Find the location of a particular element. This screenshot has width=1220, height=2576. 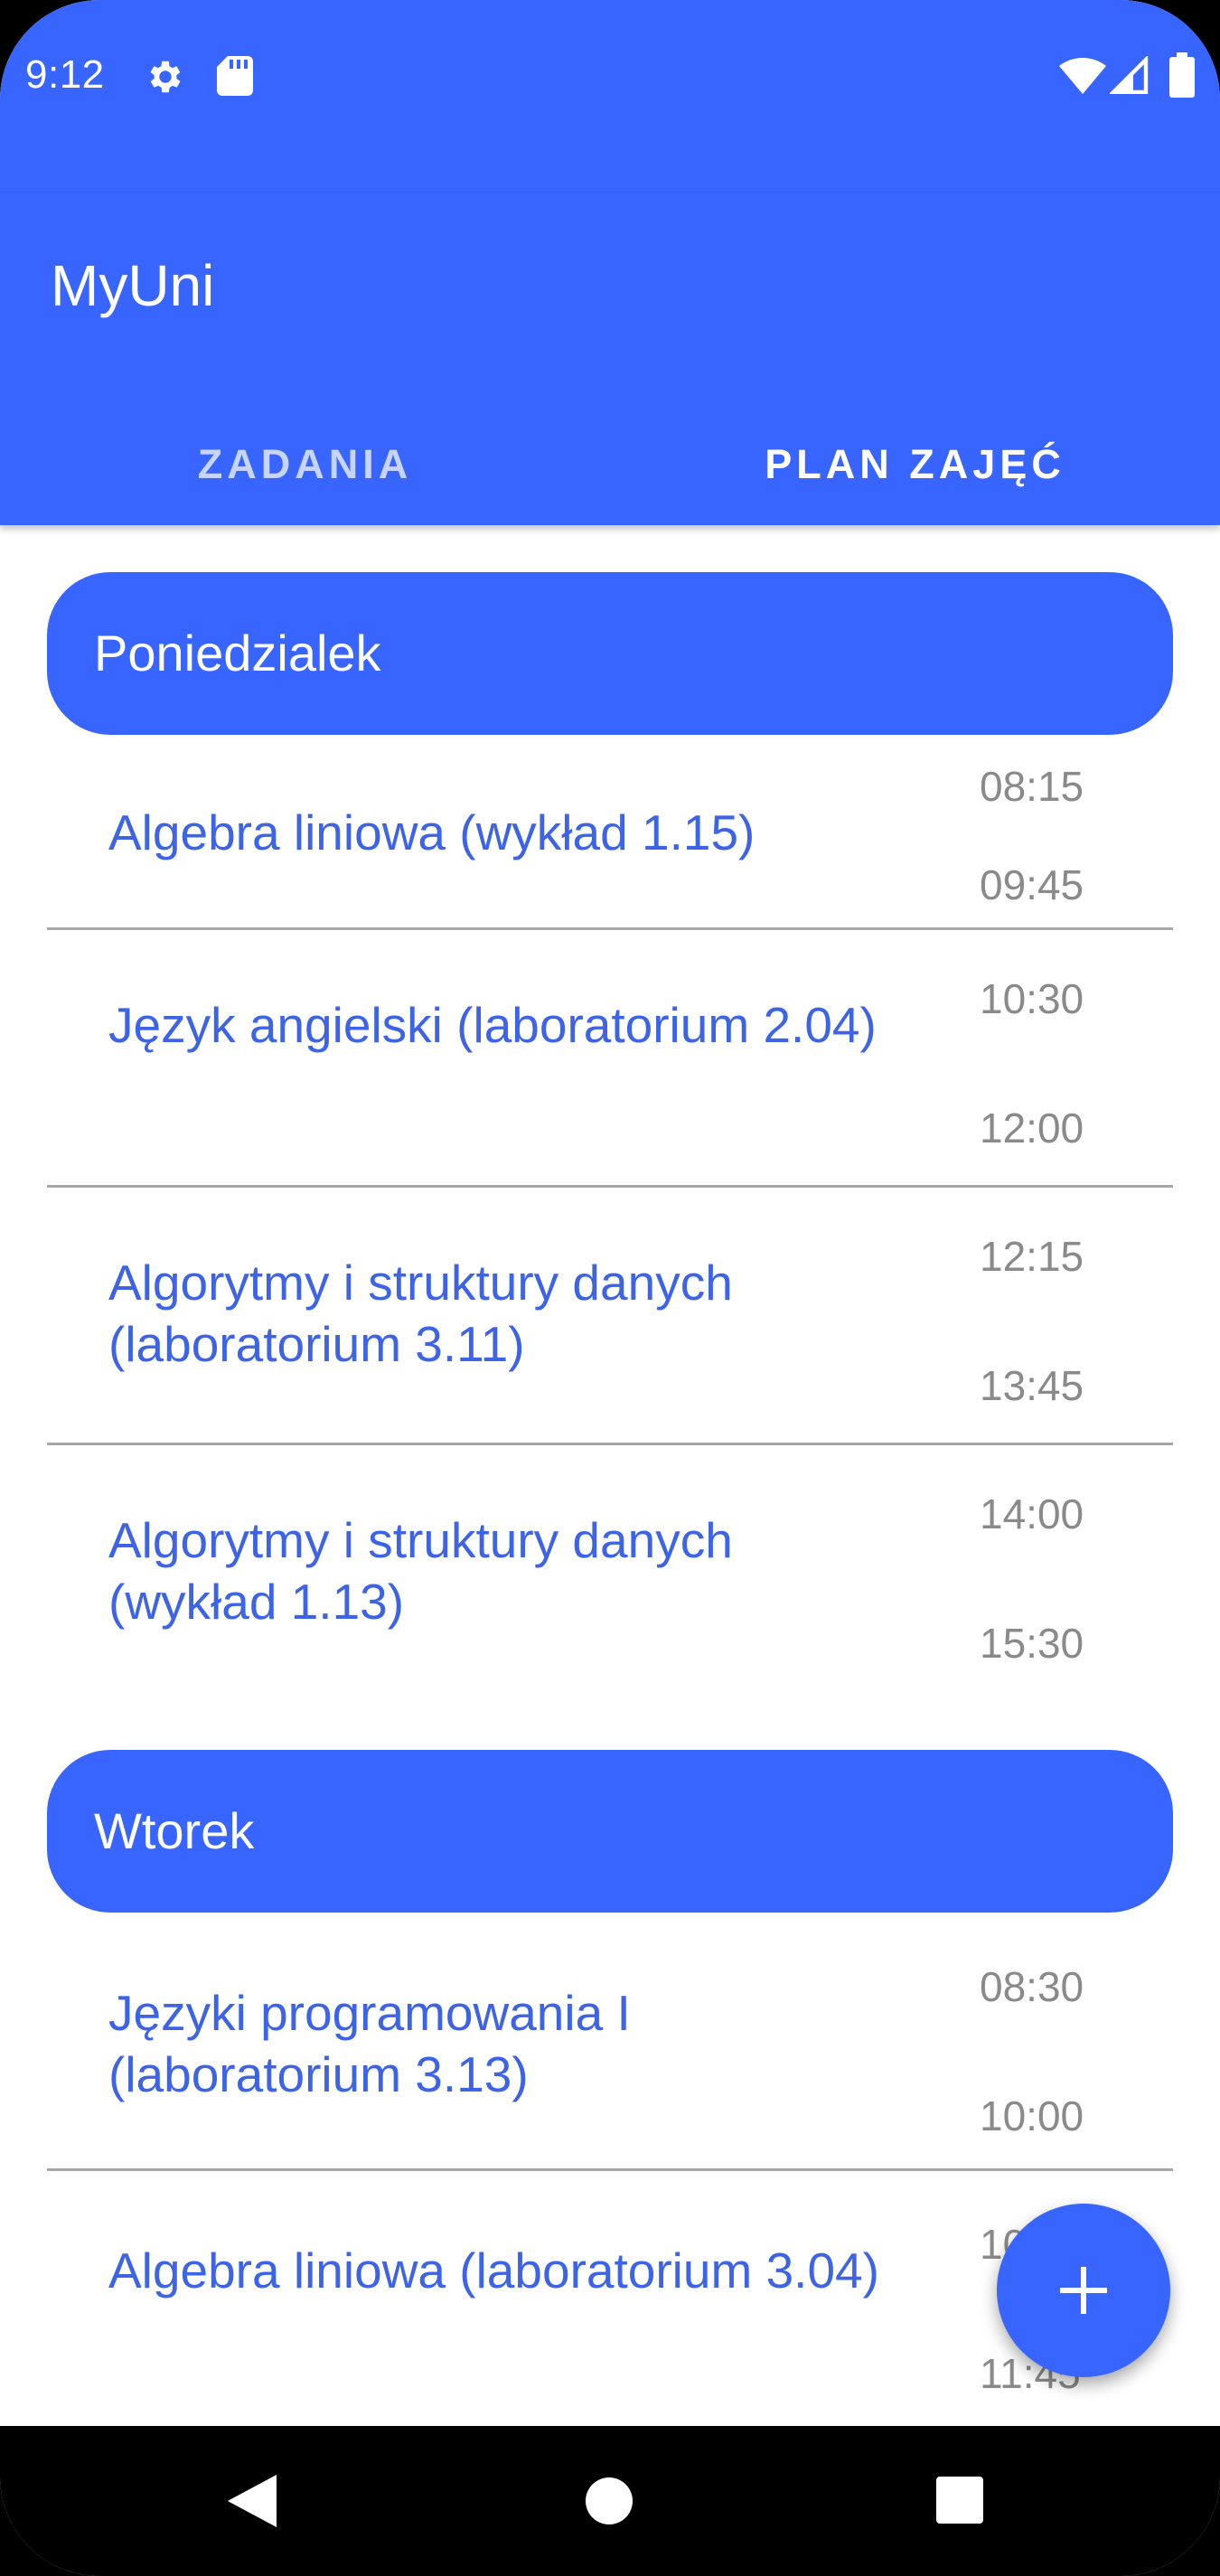

class-start-time: 12:15 is located at coordinates (1032, 1257).